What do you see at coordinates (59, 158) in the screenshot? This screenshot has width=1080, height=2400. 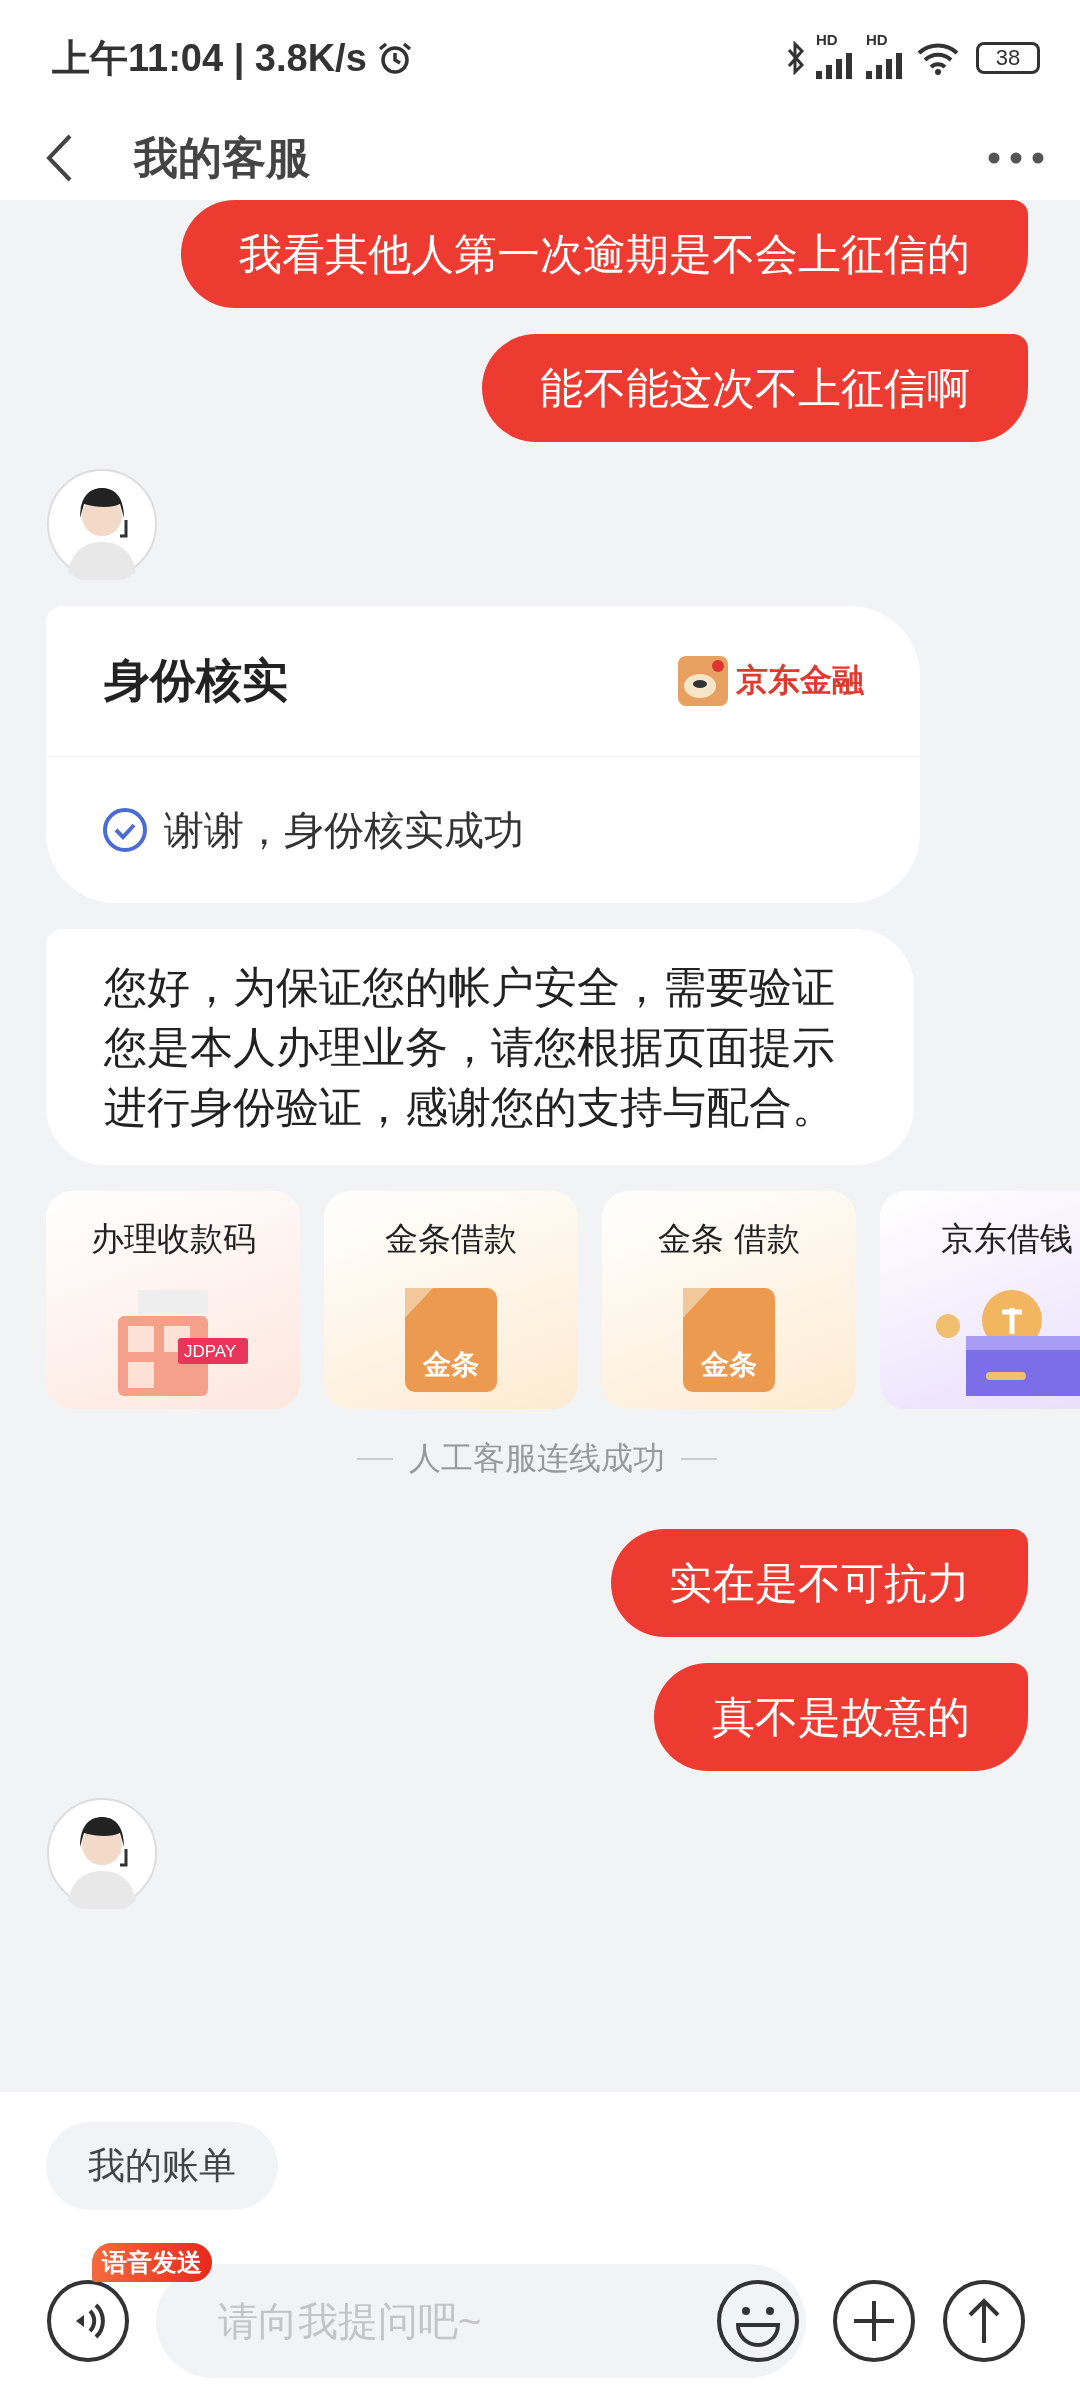 I see `back-icon` at bounding box center [59, 158].